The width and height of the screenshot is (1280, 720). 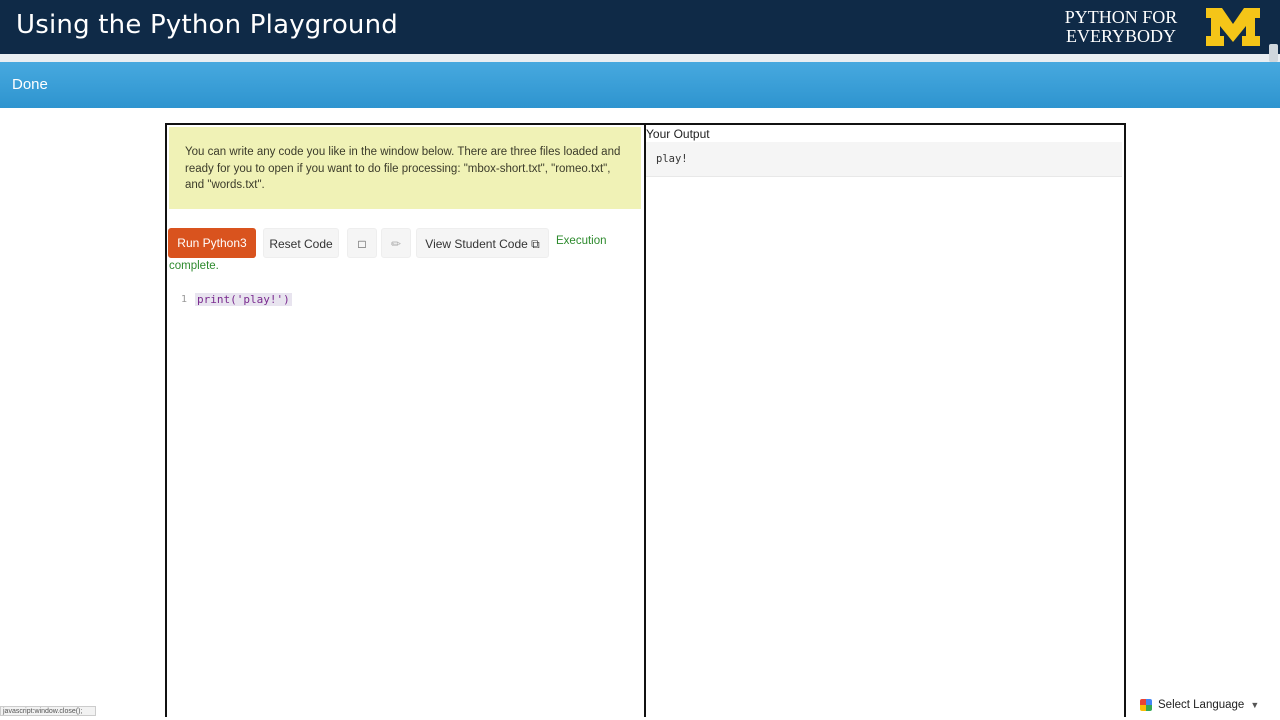 I want to click on select-language-widget: Select Language ▼, so click(x=1199, y=705).